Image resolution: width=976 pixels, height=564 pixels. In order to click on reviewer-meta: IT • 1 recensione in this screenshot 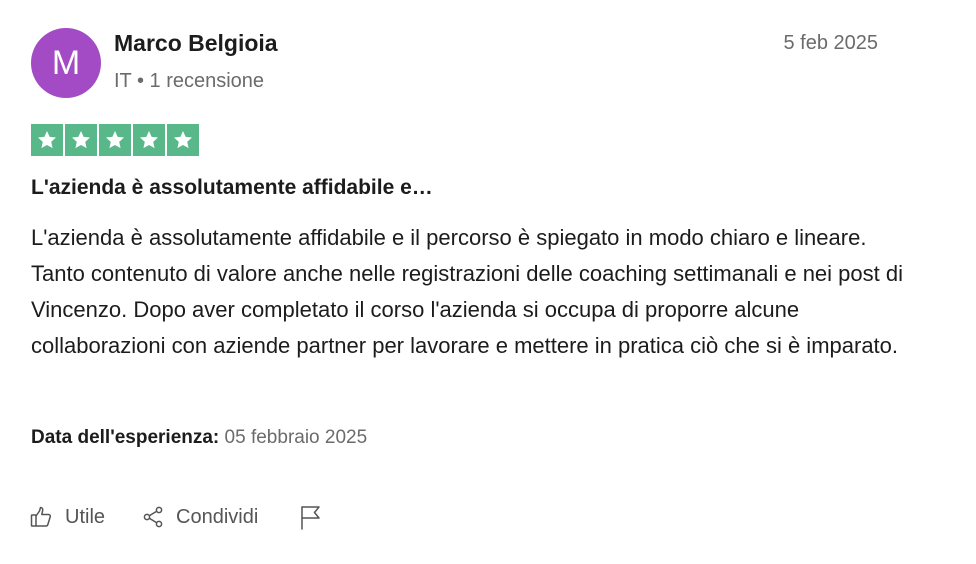, I will do `click(189, 81)`.